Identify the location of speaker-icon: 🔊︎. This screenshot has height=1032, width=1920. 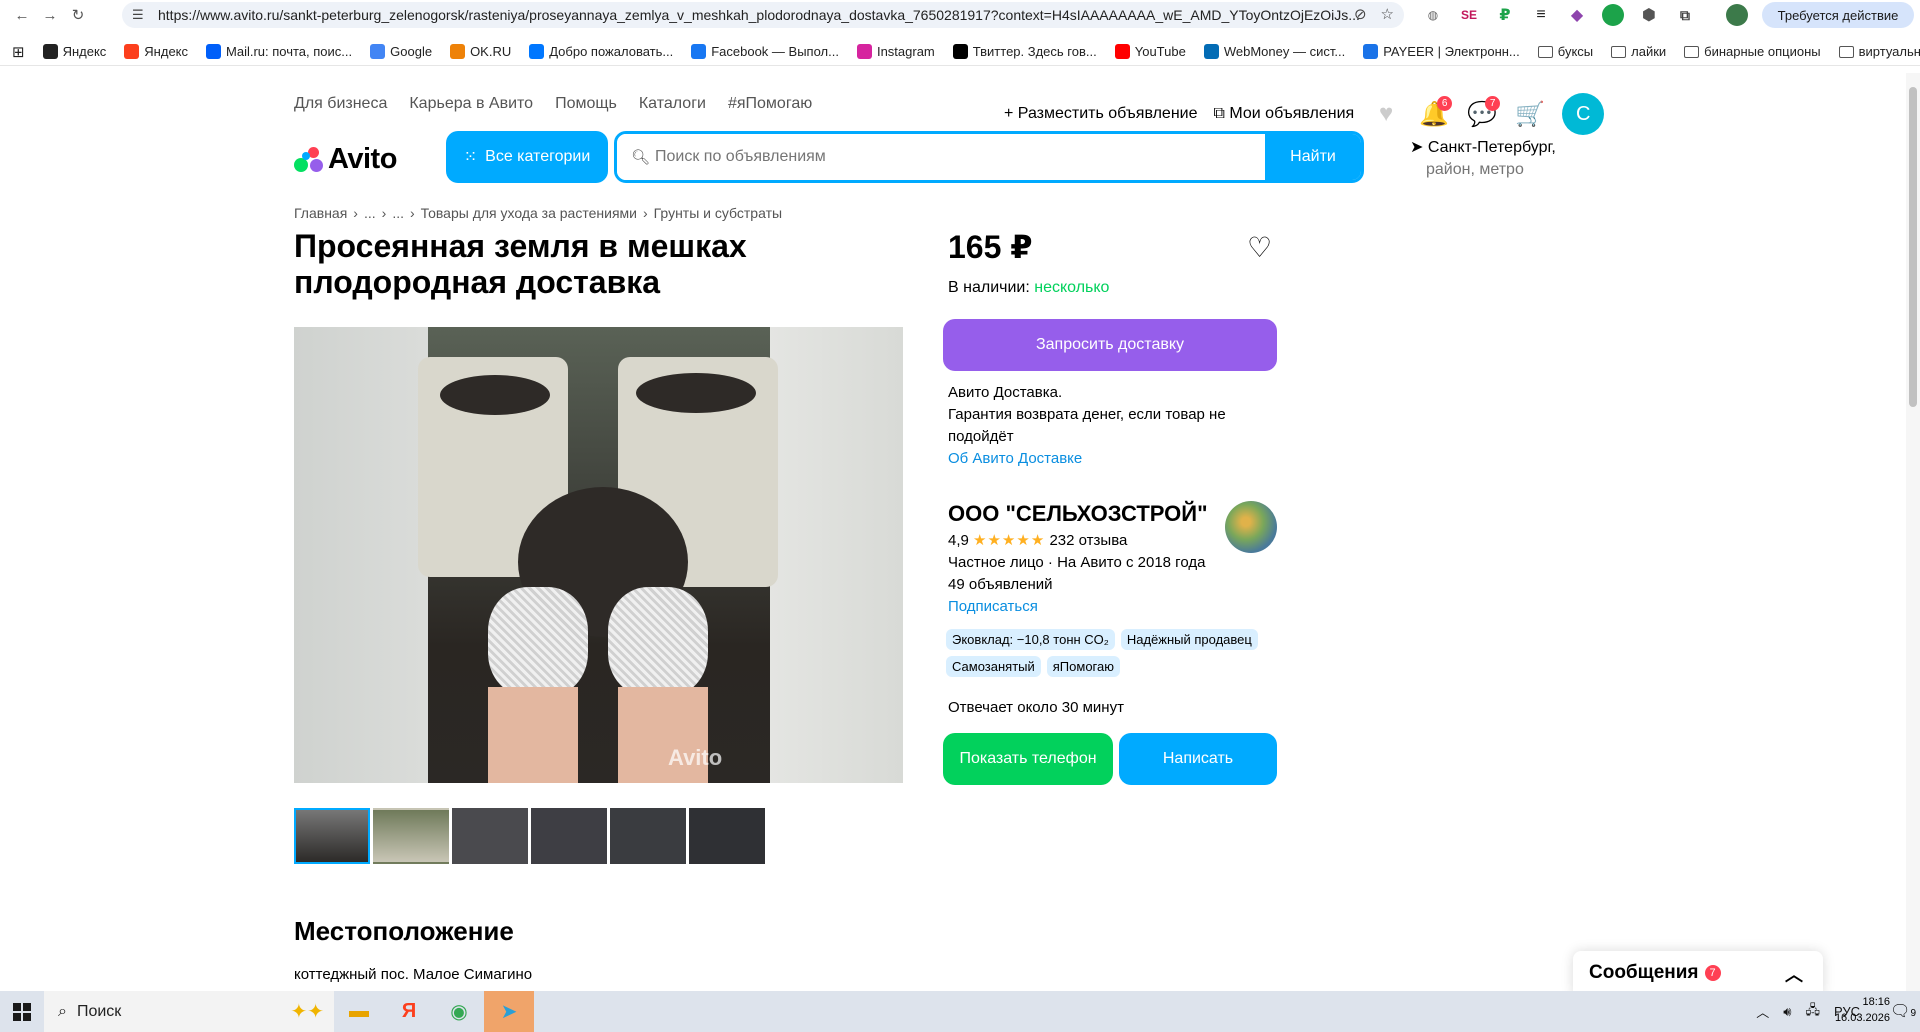
(1787, 1012).